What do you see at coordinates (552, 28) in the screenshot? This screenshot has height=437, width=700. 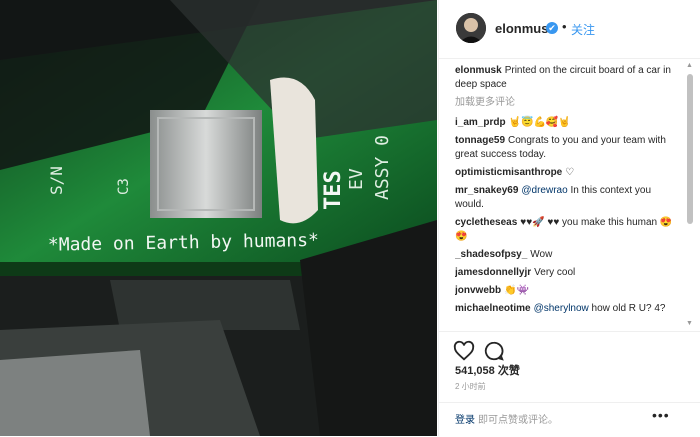 I see `verified-icon: ✔` at bounding box center [552, 28].